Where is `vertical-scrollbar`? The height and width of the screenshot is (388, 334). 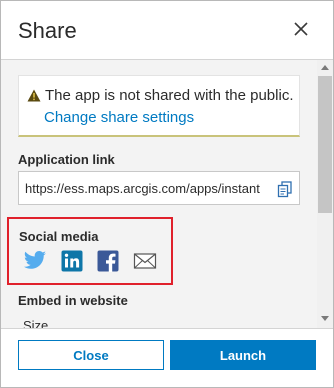
vertical-scrollbar is located at coordinates (325, 194).